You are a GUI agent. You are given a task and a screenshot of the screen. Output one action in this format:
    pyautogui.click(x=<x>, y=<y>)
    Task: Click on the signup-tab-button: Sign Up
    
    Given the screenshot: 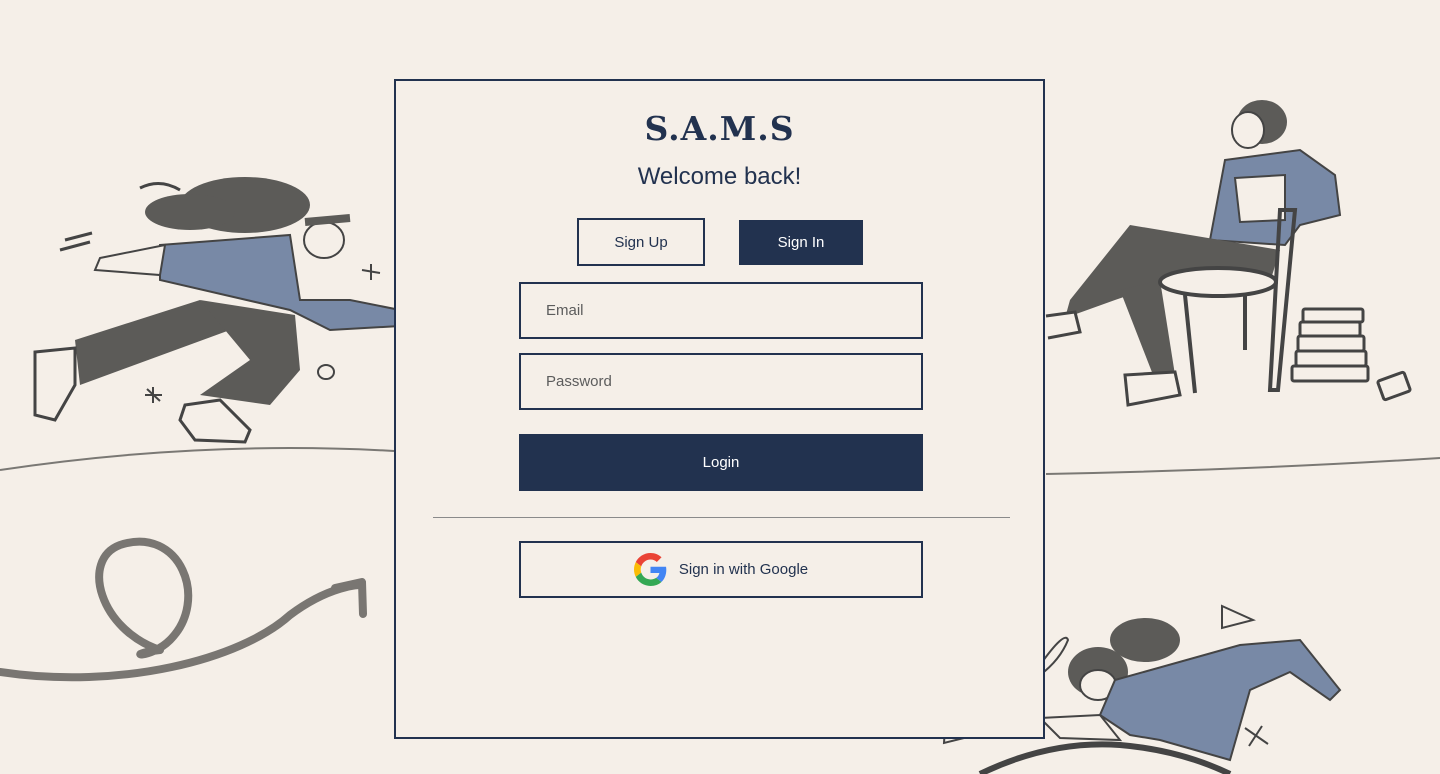 What is the action you would take?
    pyautogui.click(x=641, y=242)
    